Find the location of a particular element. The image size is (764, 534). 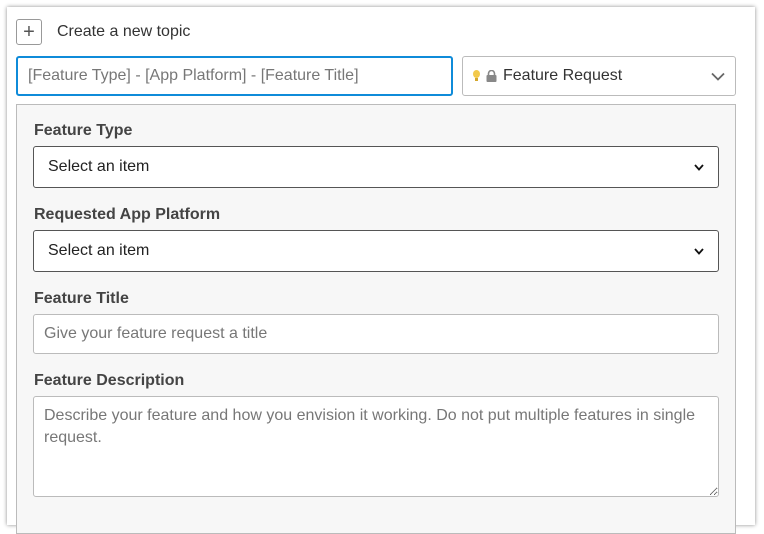

composer-header: + Create a new topic is located at coordinates (103, 32).